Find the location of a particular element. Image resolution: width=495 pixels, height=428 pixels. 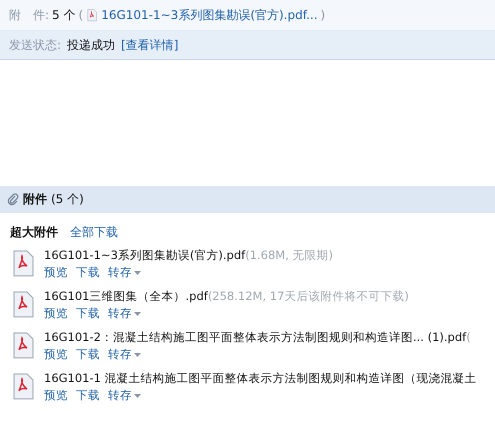

file-meta: (258.12M, 17天后该附件将不可下载) is located at coordinates (308, 296).